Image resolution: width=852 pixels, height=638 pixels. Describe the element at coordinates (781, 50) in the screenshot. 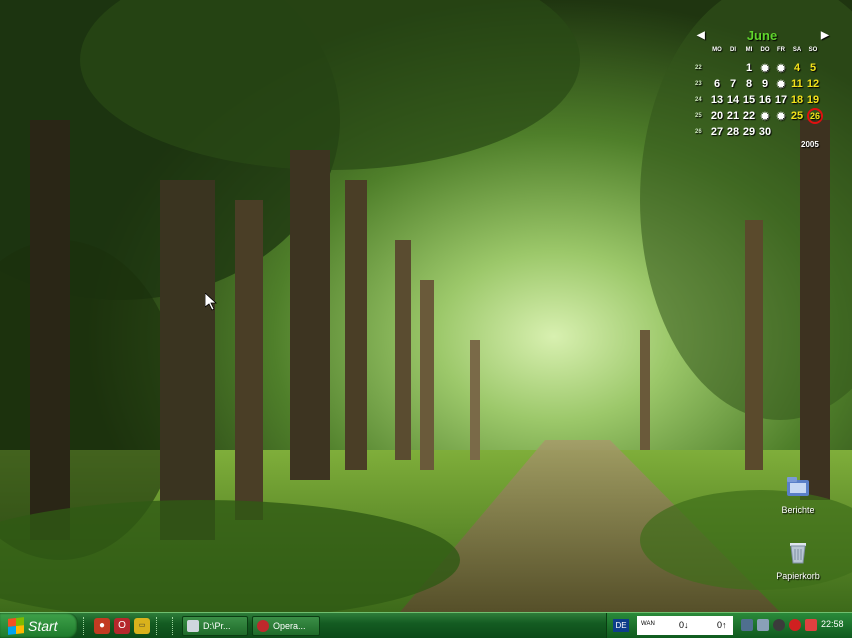

I see `calendar-weekday-header: FR` at that location.